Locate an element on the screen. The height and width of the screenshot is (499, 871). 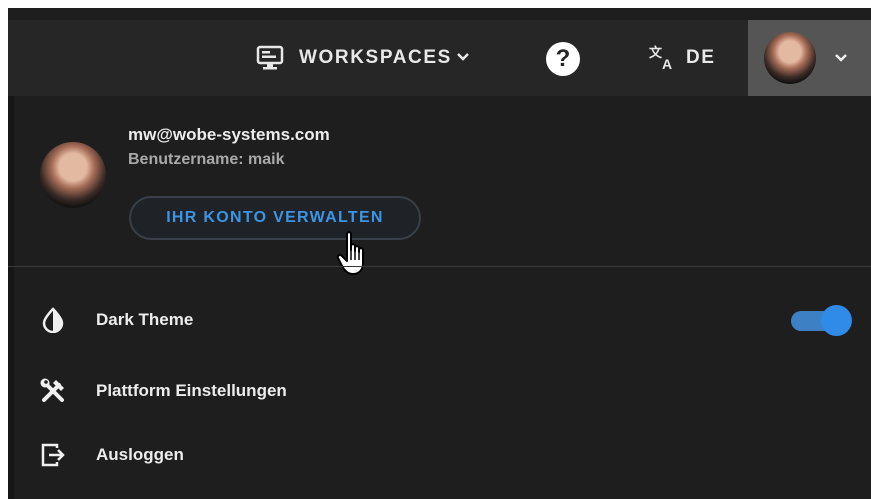
menu-item-dark-theme: Dark Theme is located at coordinates (439, 320).